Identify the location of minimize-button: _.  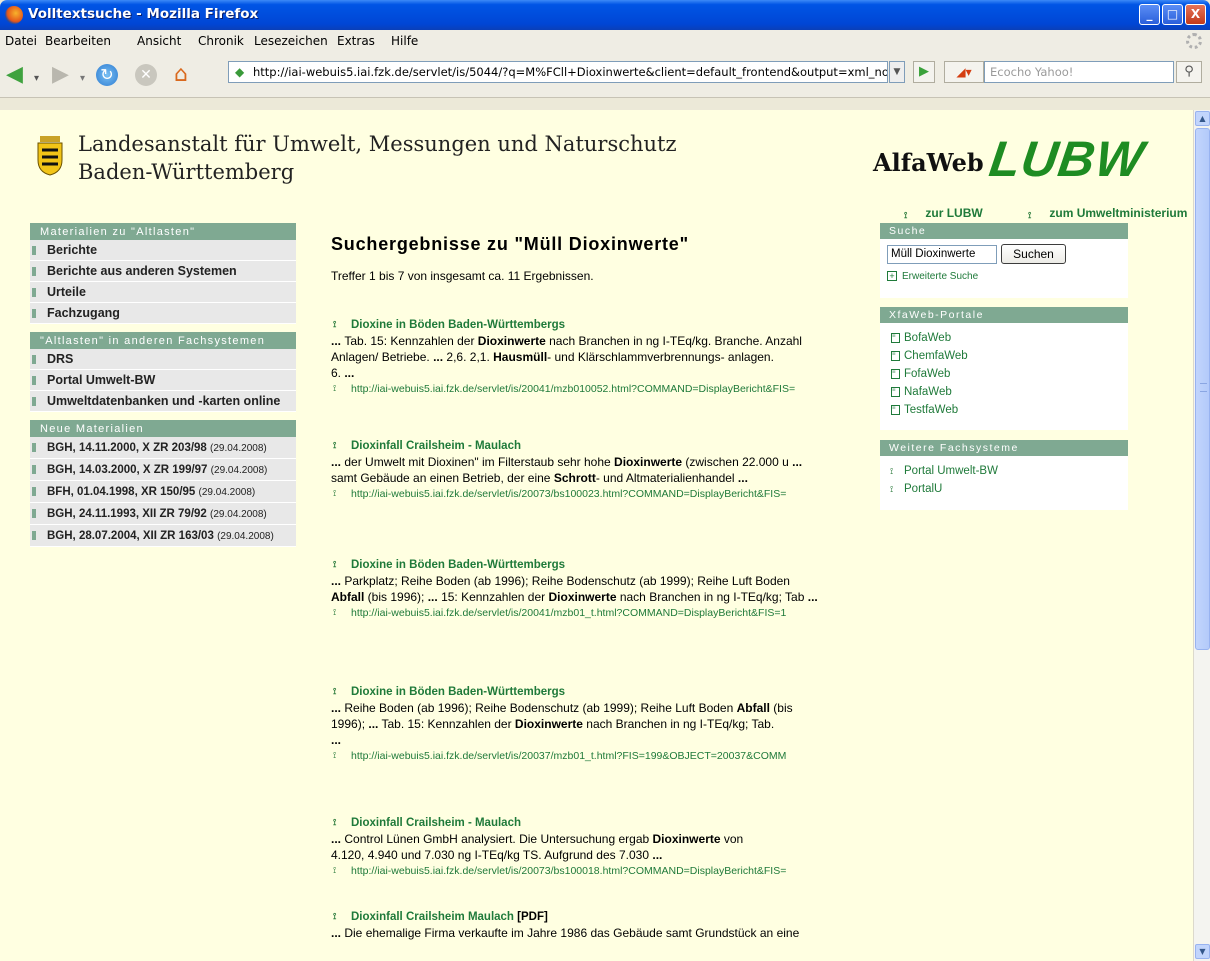
(1149, 14).